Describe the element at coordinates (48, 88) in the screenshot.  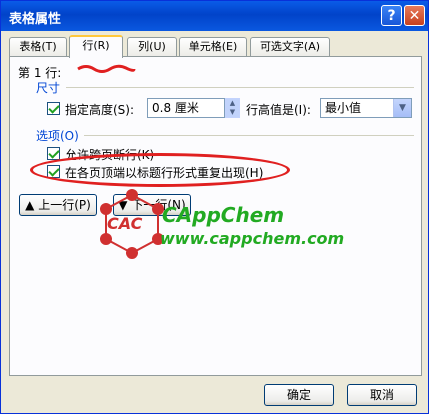
I see `size-section-label: 尺寸` at that location.